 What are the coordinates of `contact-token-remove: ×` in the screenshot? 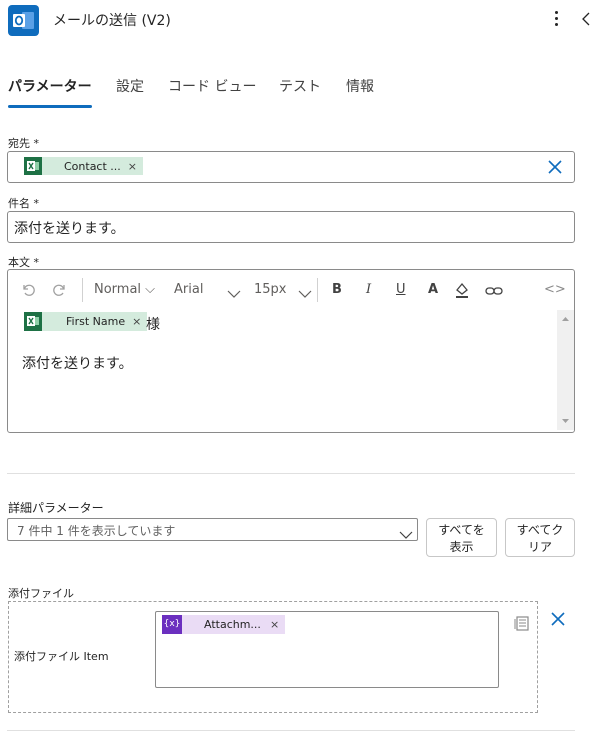 It's located at (132, 166).